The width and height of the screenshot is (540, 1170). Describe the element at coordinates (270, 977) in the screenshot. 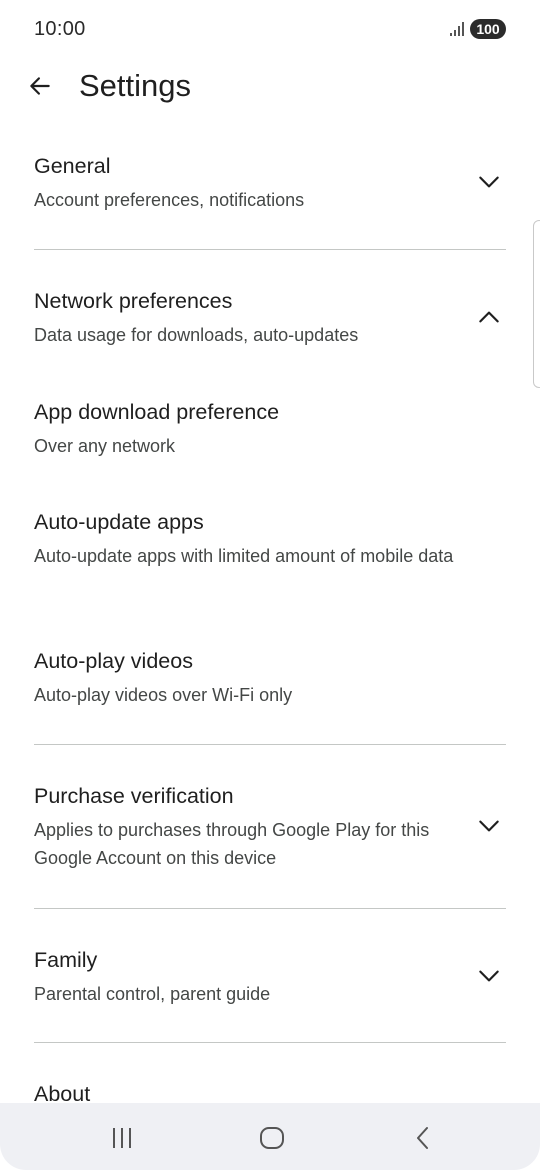

I see `section-family: Family Parental control, parent guide` at that location.